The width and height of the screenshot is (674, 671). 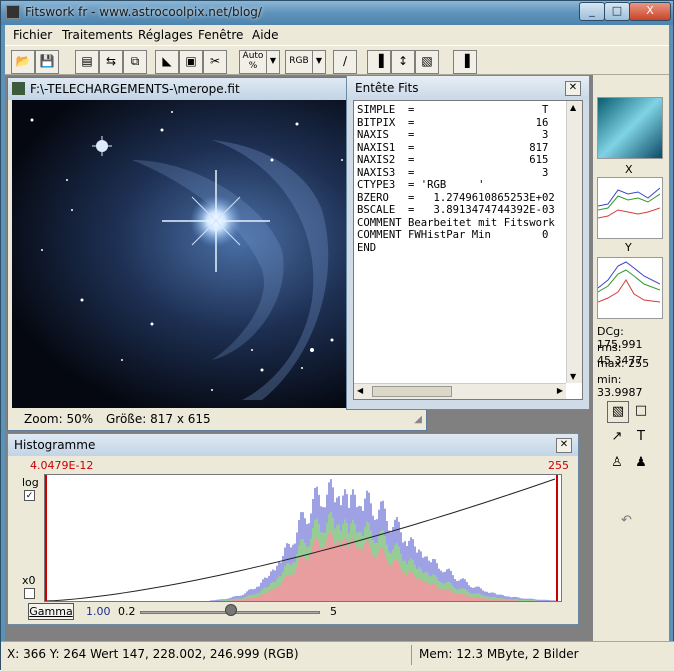 What do you see at coordinates (135, 62) in the screenshot?
I see `copy-icon: ⧉` at bounding box center [135, 62].